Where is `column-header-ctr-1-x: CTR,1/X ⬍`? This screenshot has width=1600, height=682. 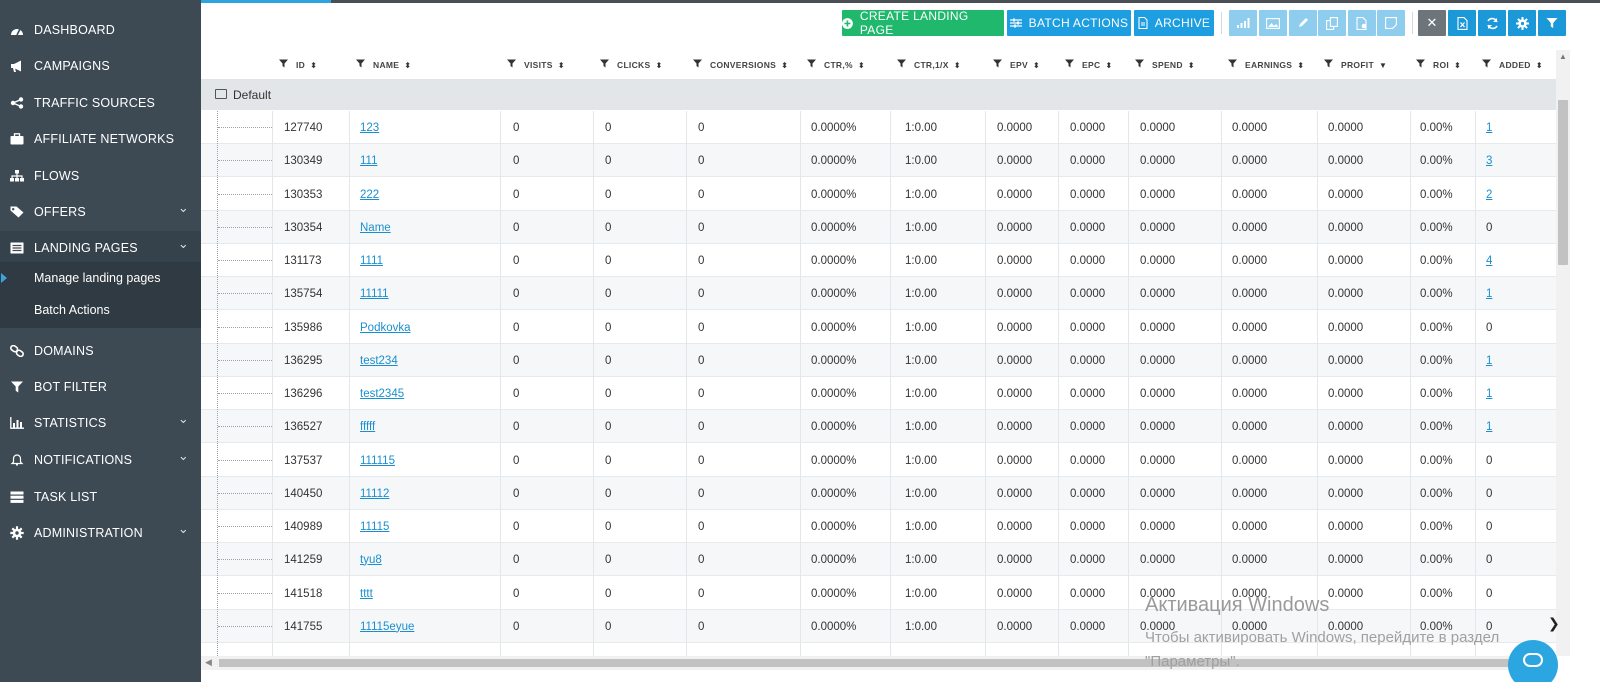
column-header-ctr-1-x: CTR,1/X ⬍ is located at coordinates (929, 65).